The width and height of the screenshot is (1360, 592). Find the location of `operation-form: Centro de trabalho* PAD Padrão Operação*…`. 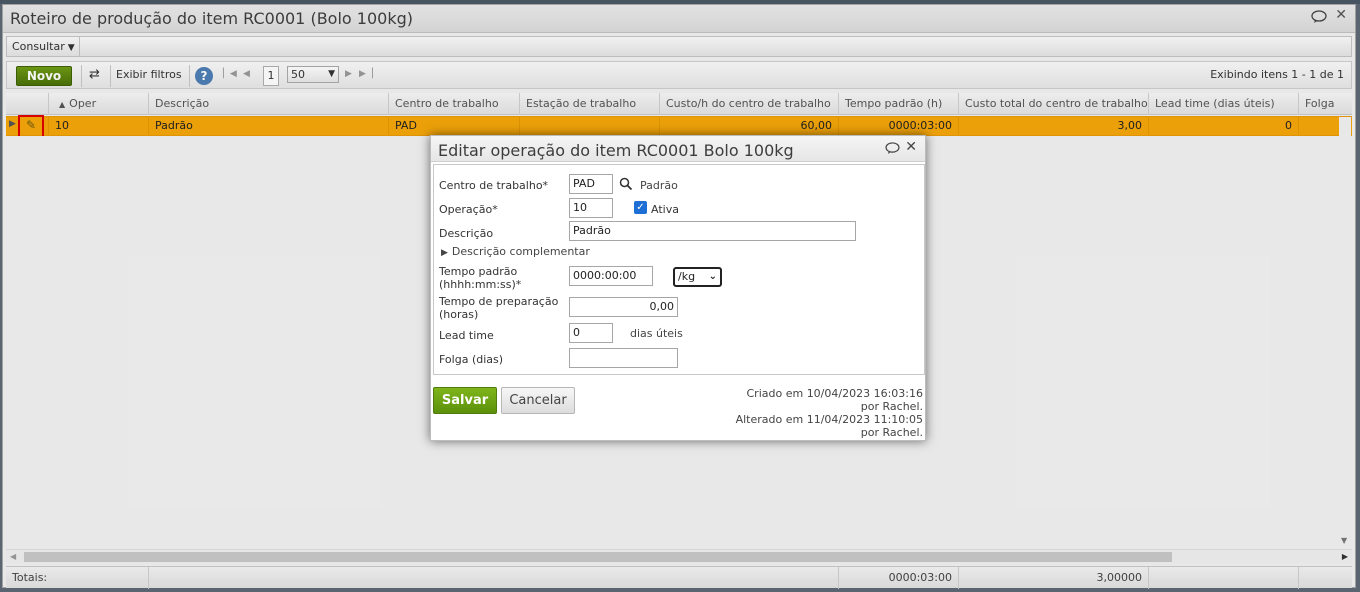

operation-form: Centro de trabalho* PAD Padrão Operação*… is located at coordinates (679, 269).